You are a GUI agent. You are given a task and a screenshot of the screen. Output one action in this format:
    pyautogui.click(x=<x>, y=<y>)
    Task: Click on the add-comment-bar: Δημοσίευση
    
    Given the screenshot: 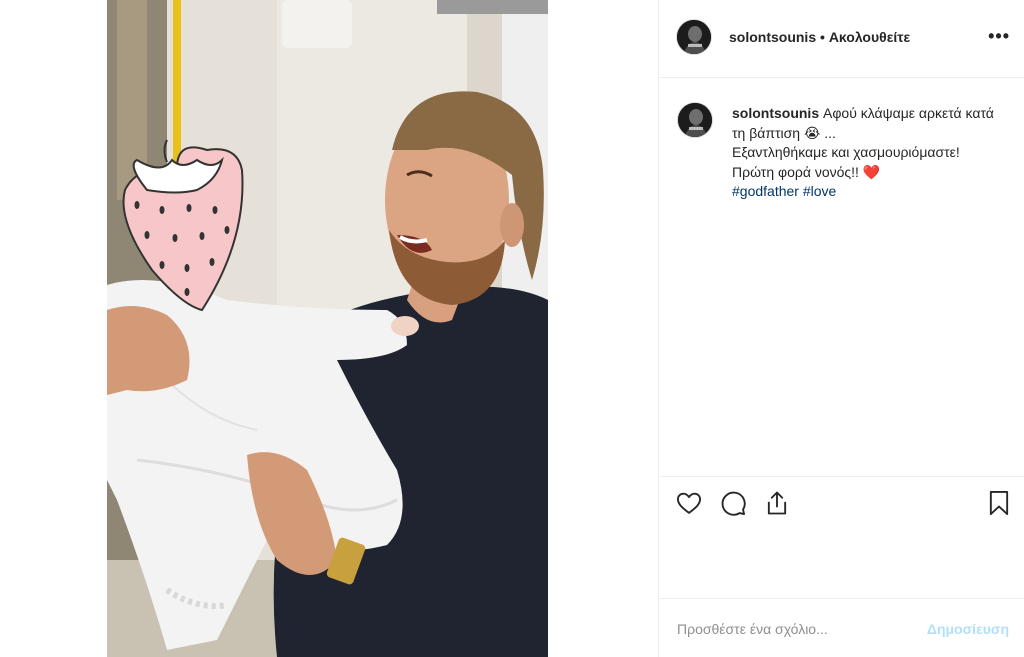 What is the action you would take?
    pyautogui.click(x=841, y=627)
    